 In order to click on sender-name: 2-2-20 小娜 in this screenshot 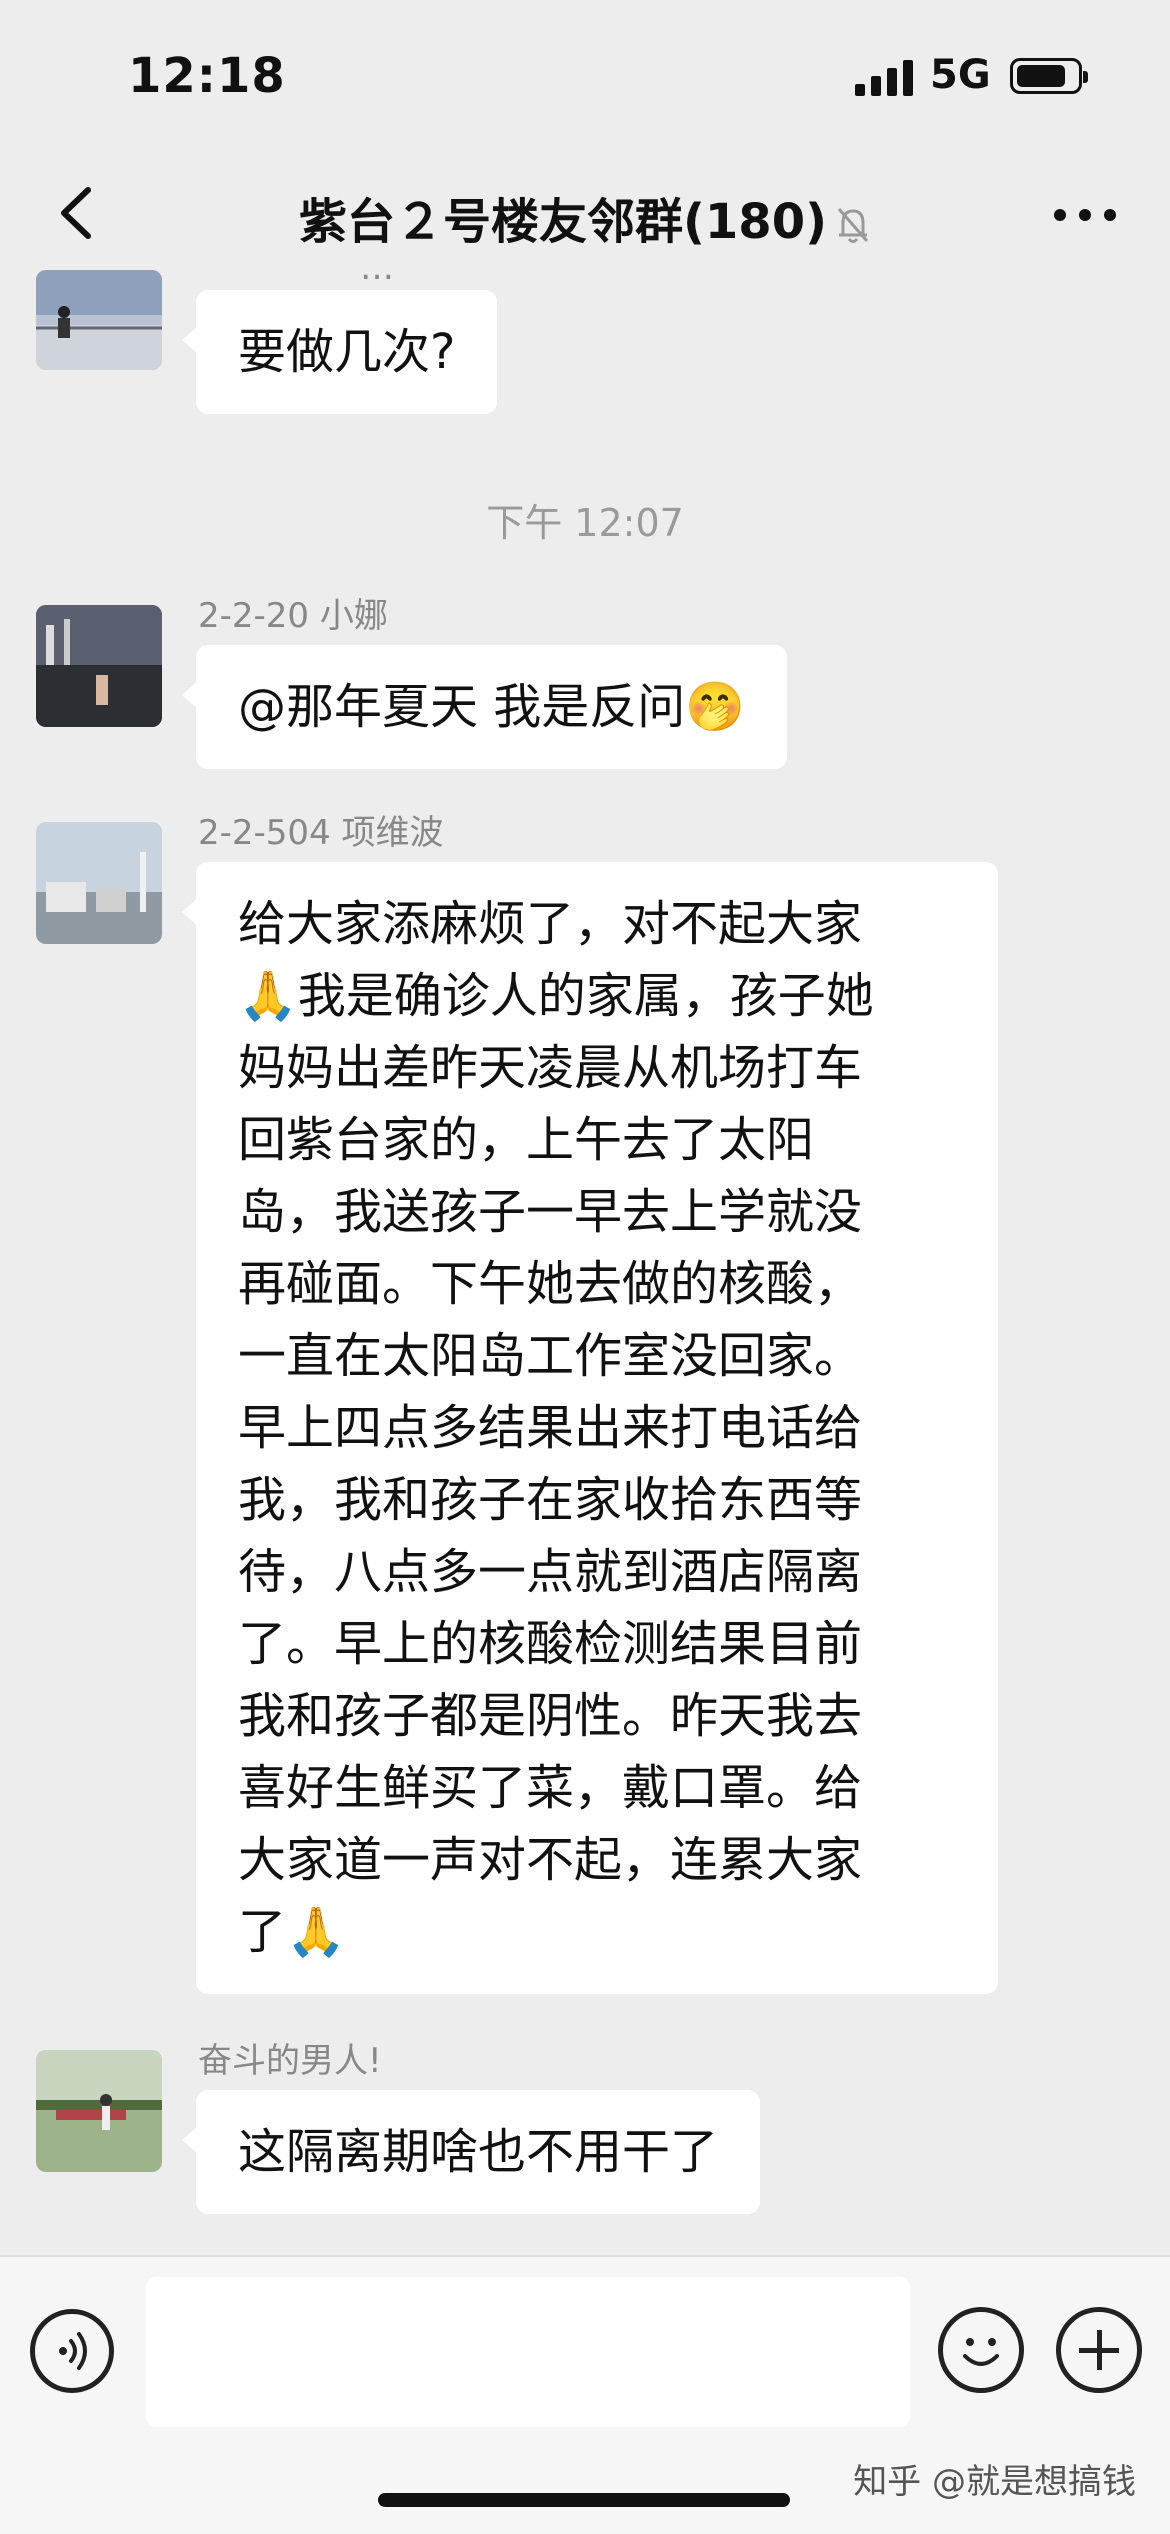, I will do `click(293, 616)`.